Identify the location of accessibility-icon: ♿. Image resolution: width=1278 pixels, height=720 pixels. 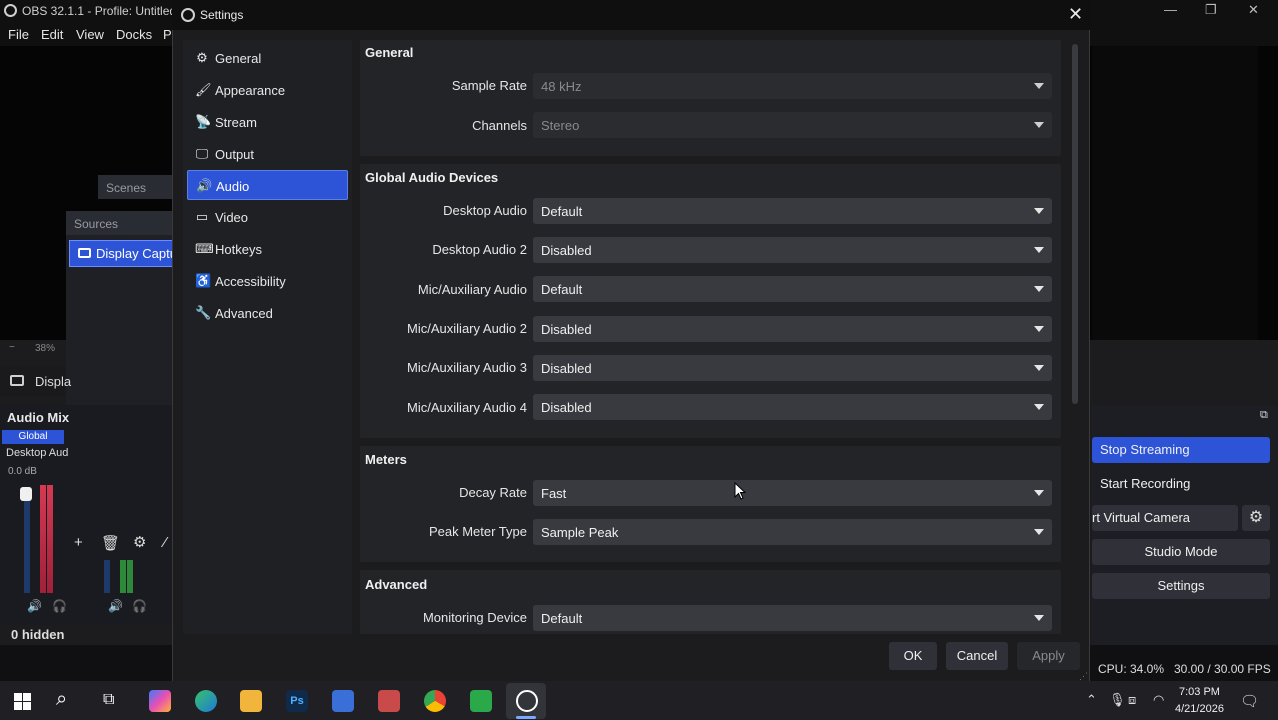
(203, 280).